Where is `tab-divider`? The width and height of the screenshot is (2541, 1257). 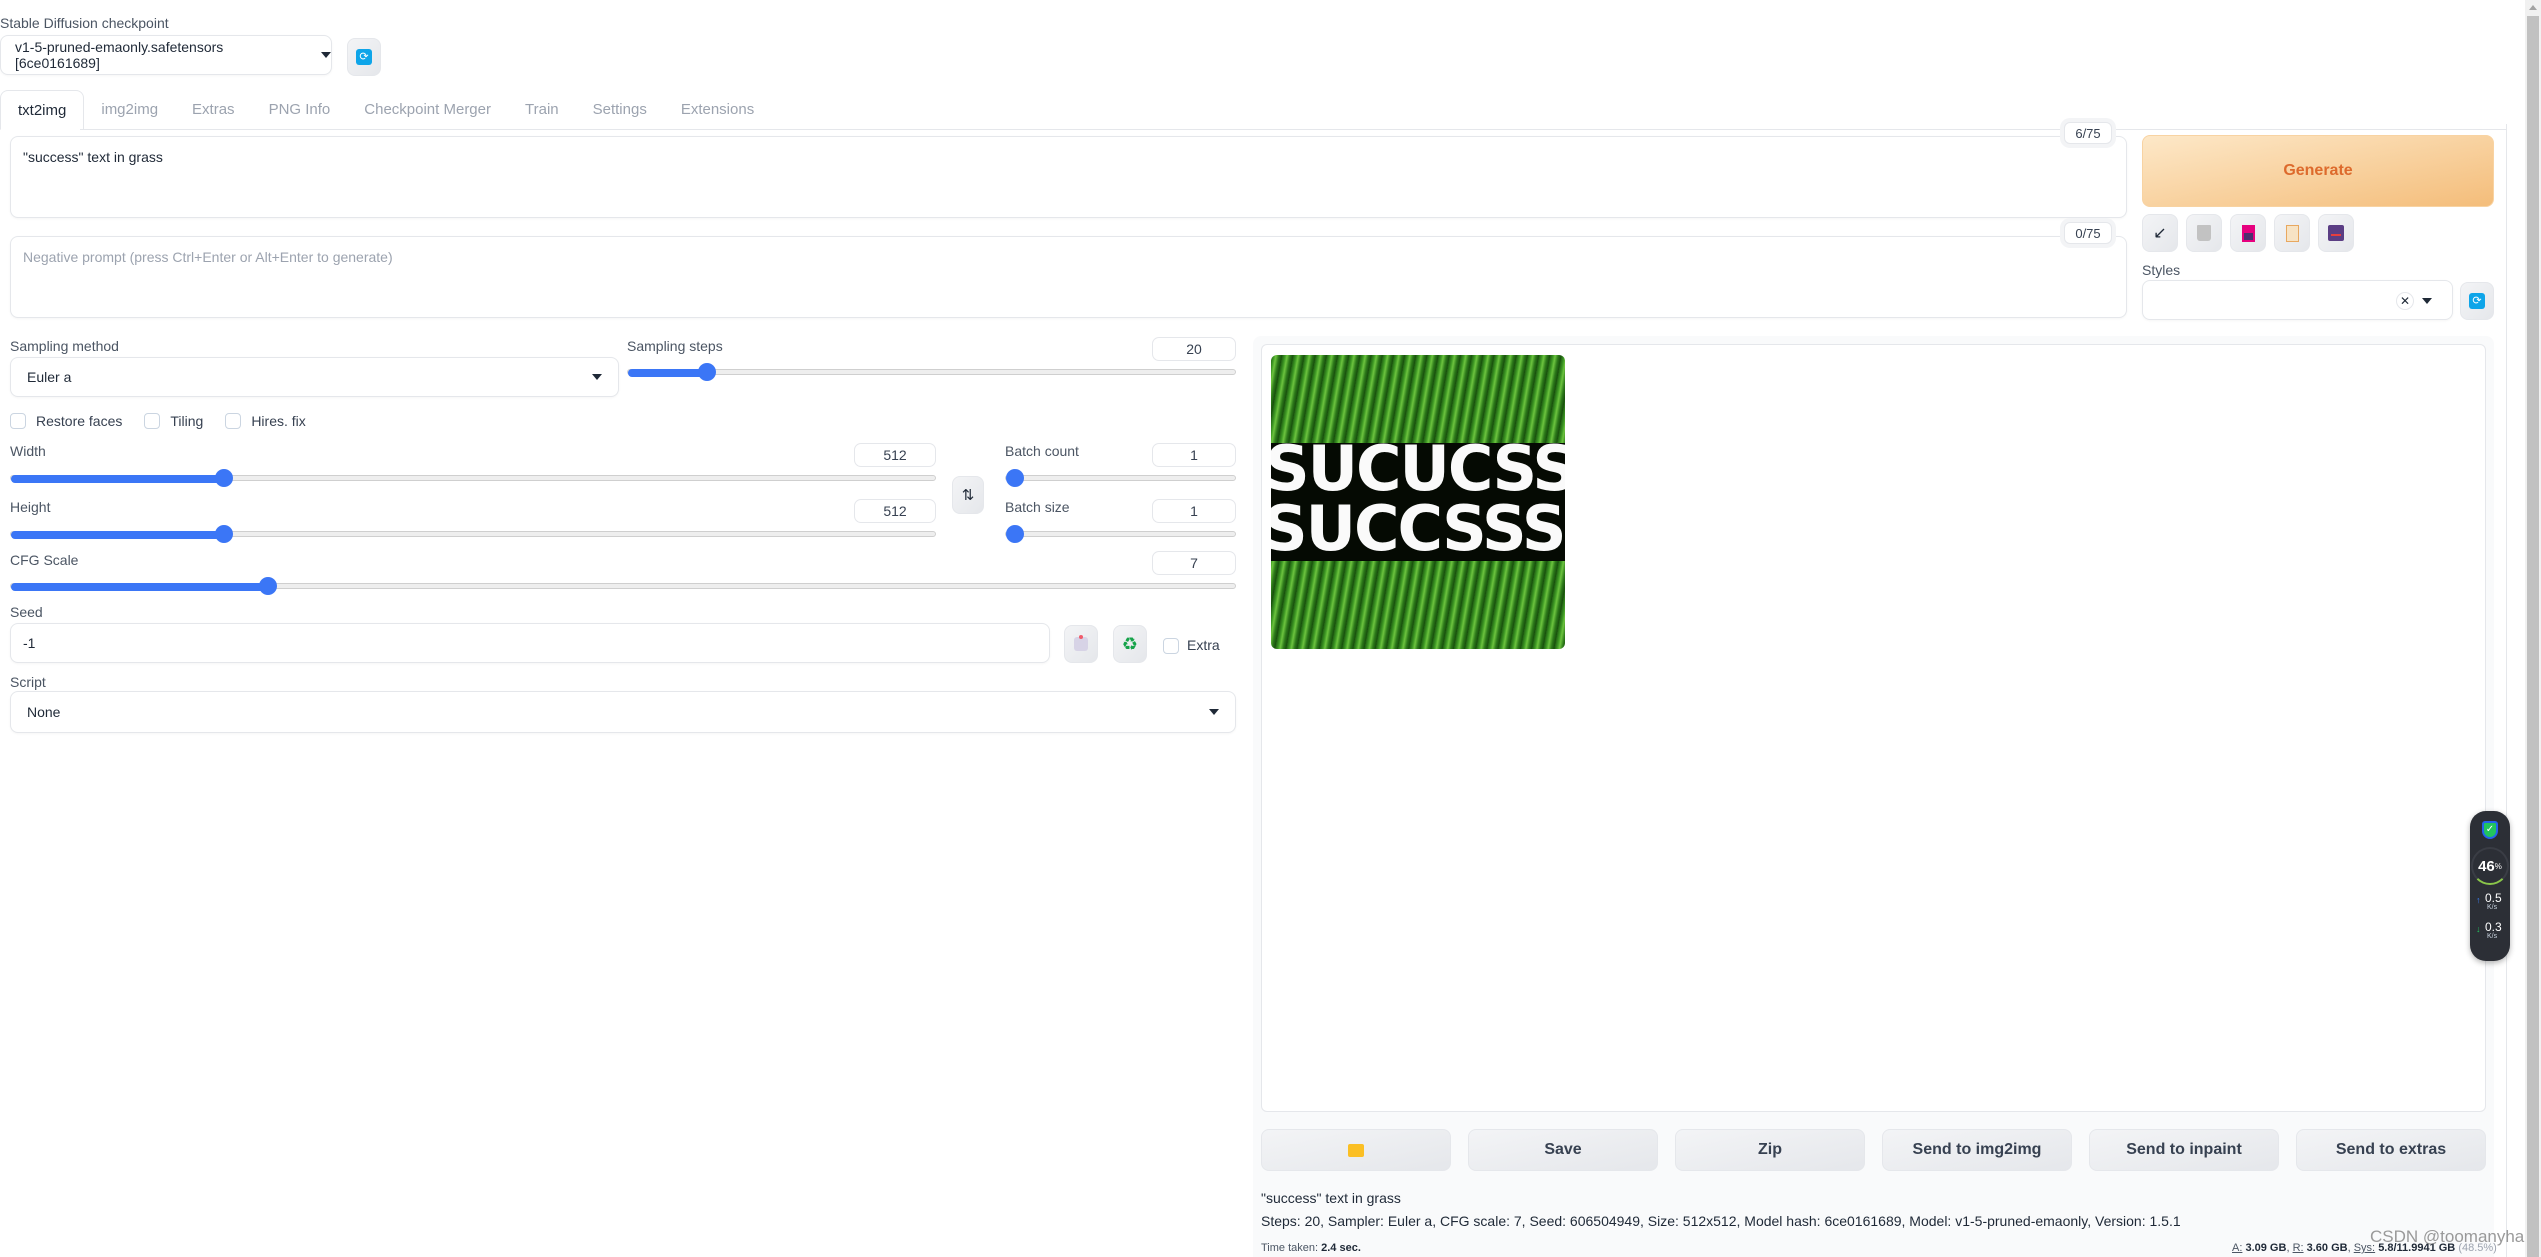
tab-divider is located at coordinates (1293, 129).